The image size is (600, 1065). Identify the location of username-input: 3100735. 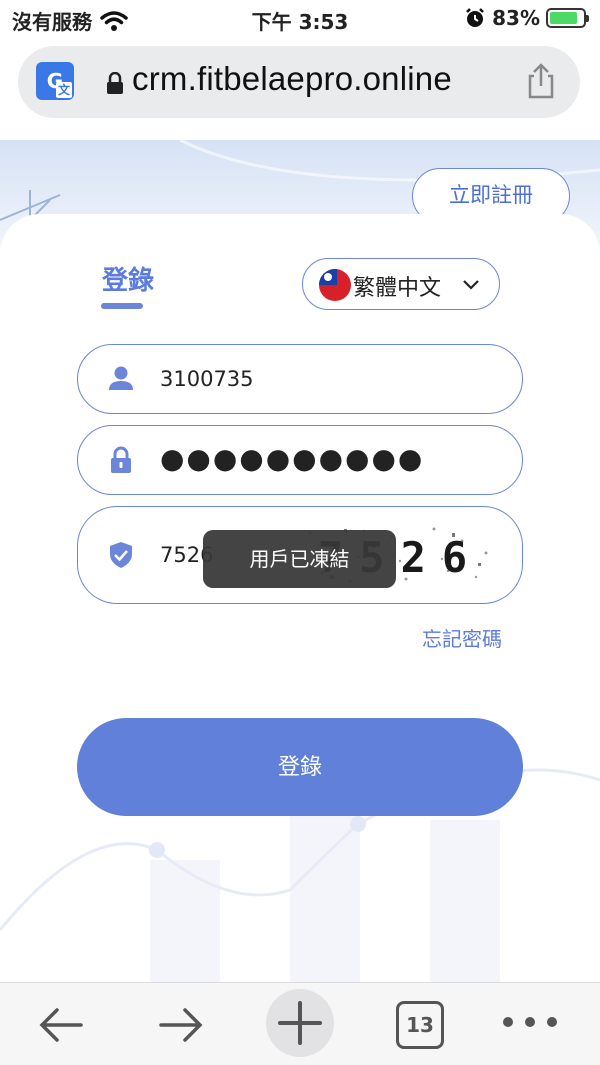
(207, 379).